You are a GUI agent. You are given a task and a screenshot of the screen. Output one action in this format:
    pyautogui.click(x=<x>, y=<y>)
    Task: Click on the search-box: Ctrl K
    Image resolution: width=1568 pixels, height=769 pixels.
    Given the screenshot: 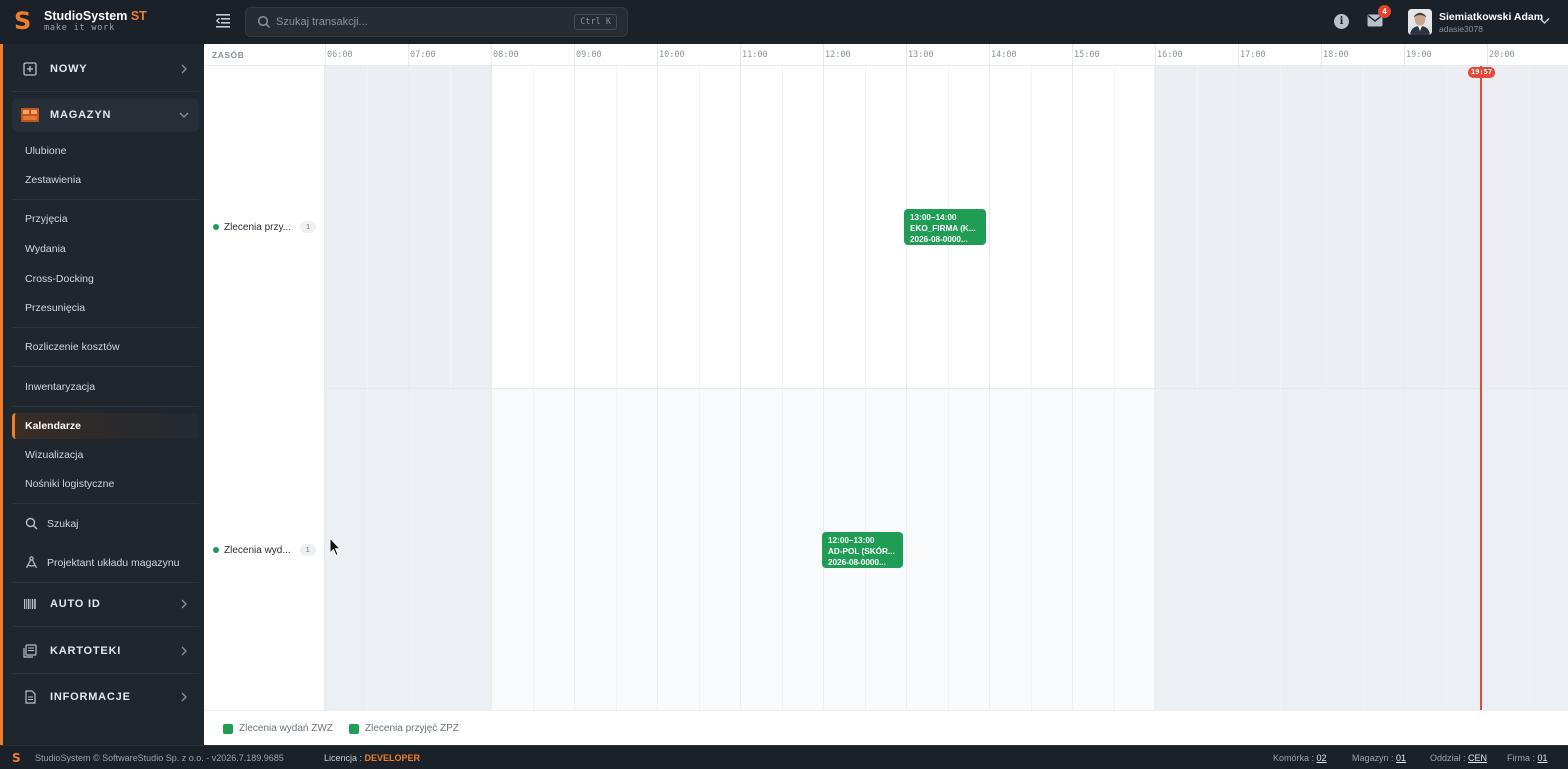 What is the action you would take?
    pyautogui.click(x=436, y=22)
    